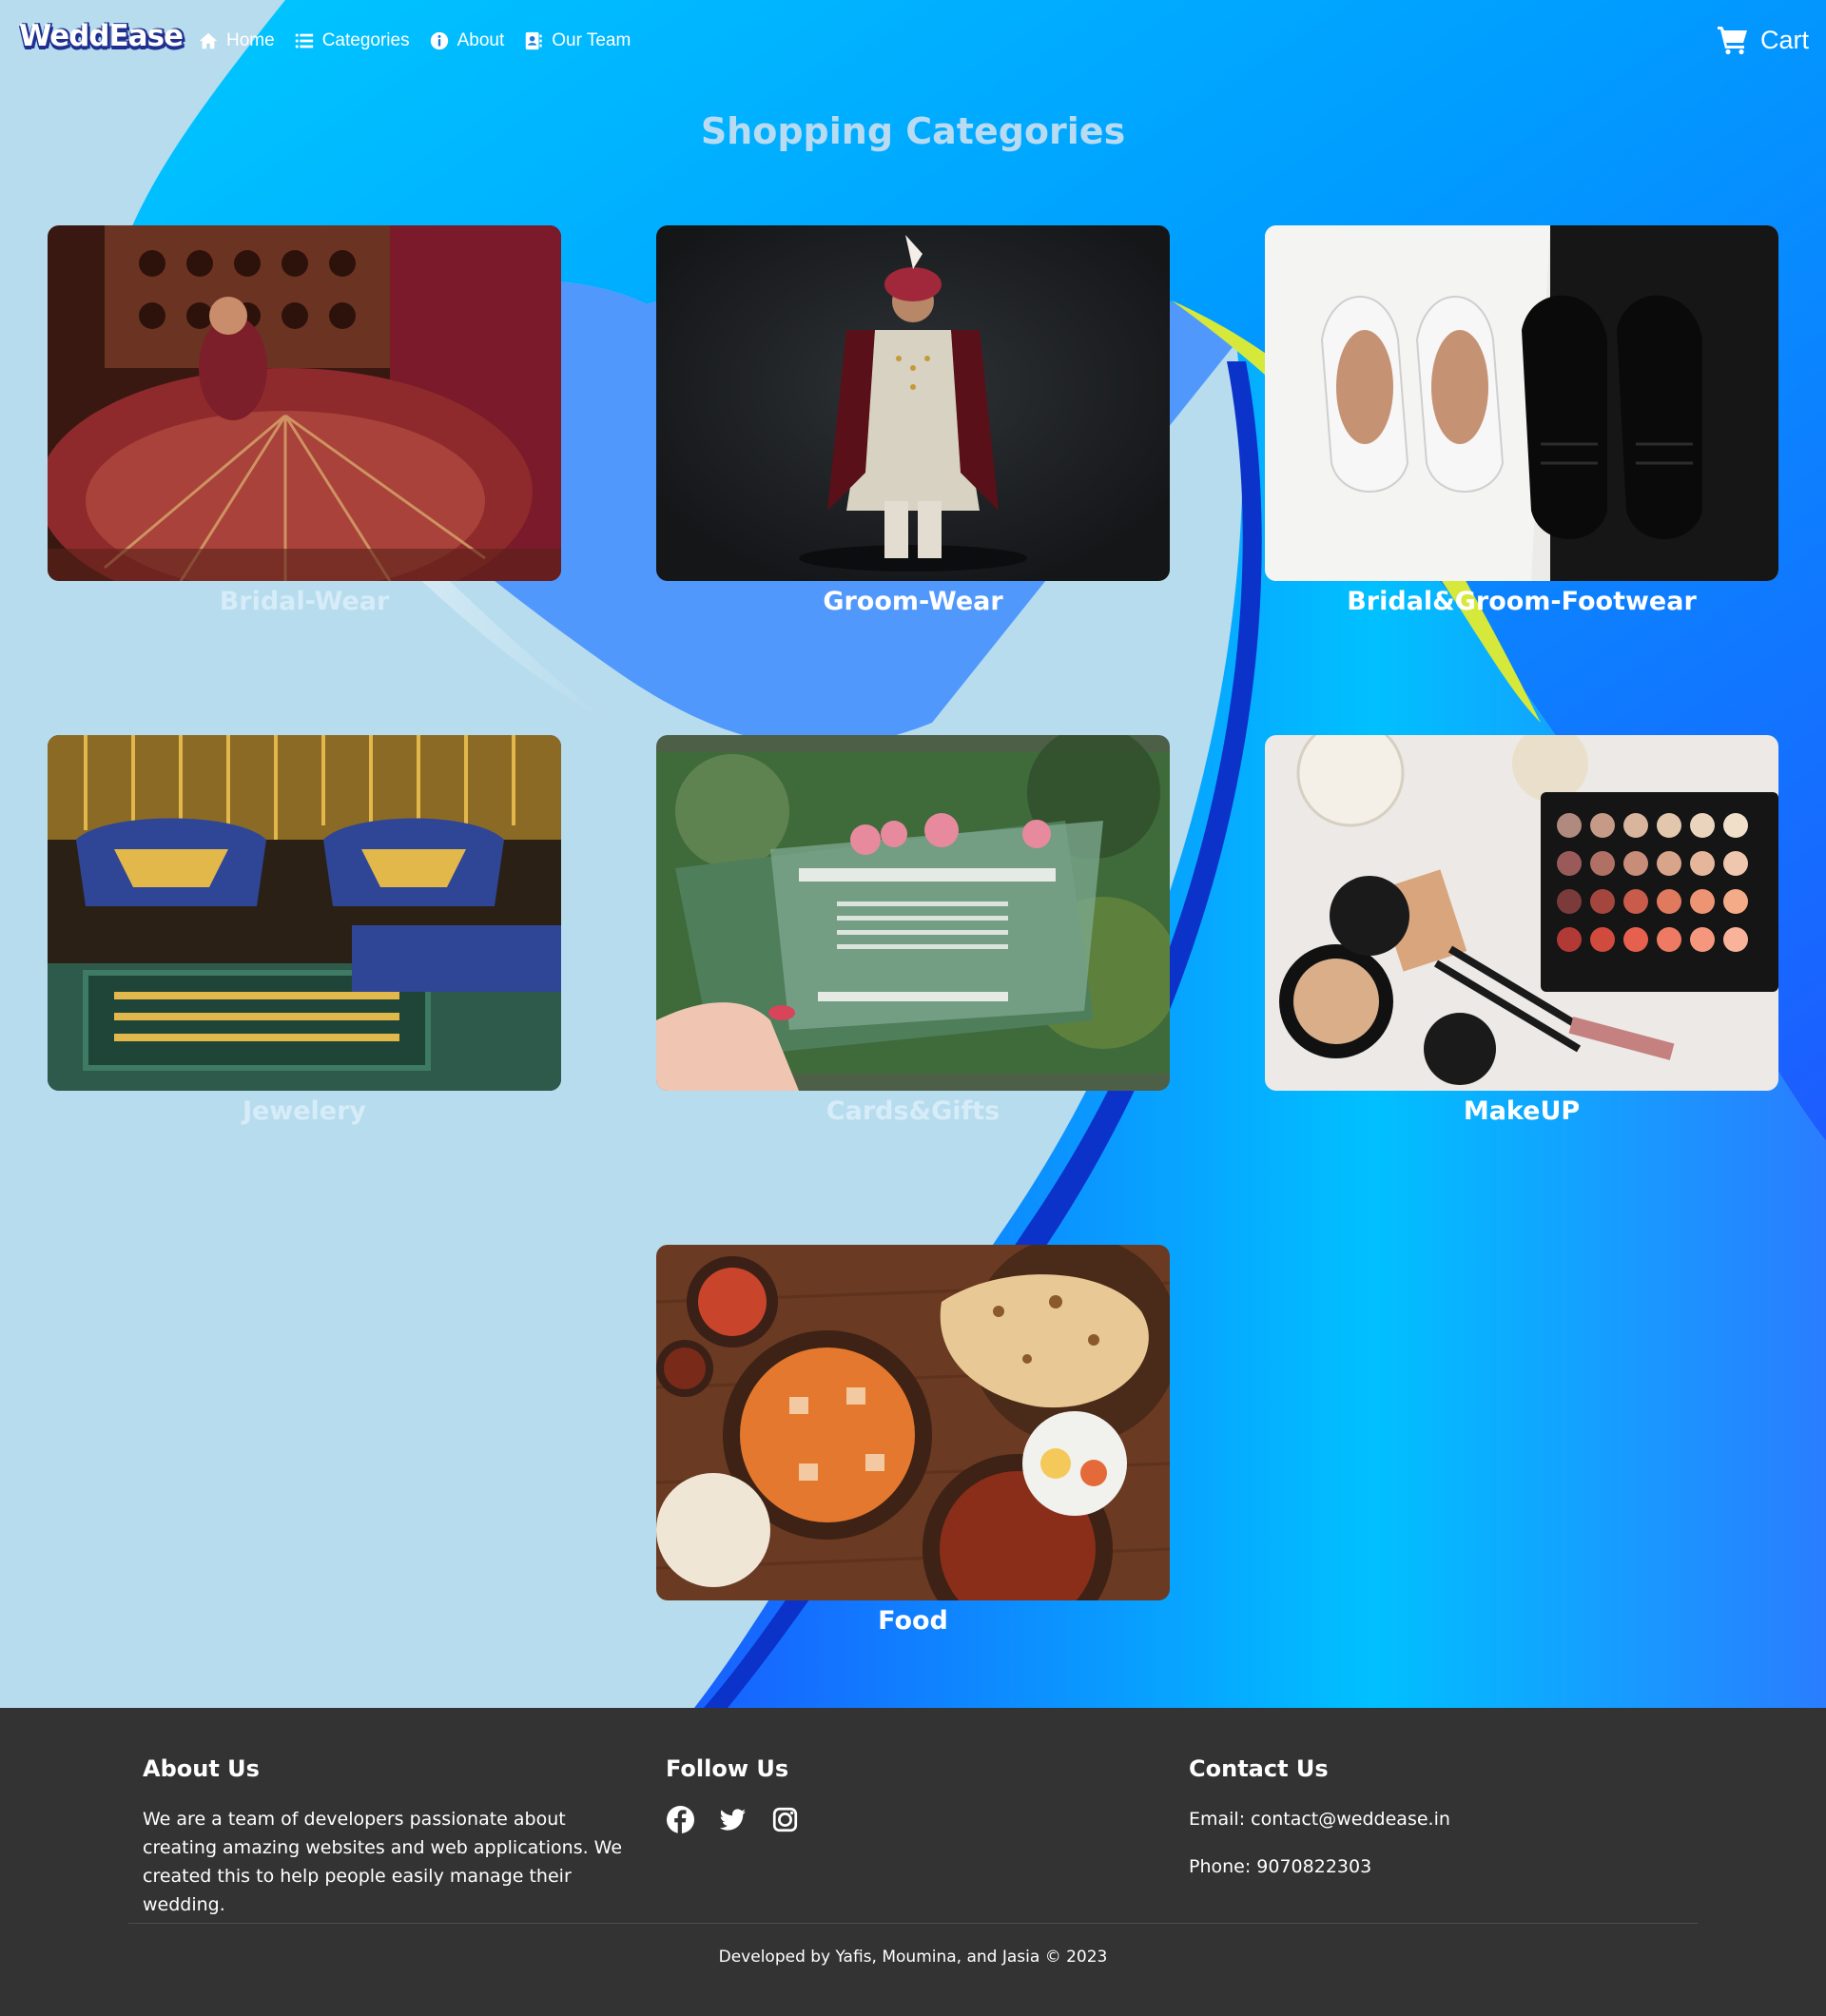 The height and width of the screenshot is (2016, 1826). Describe the element at coordinates (439, 40) in the screenshot. I see `info-icon` at that location.